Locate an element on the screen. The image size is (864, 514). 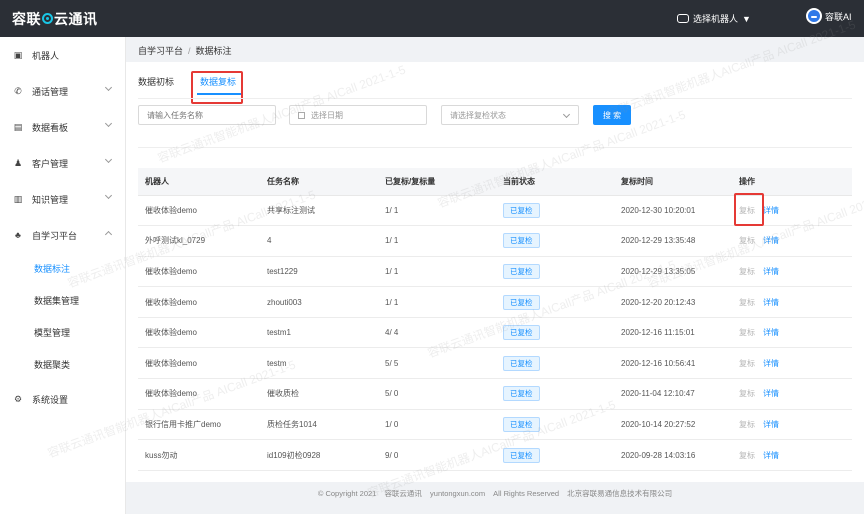
caret-down-icon: ▼ is located at coordinates (746, 18).